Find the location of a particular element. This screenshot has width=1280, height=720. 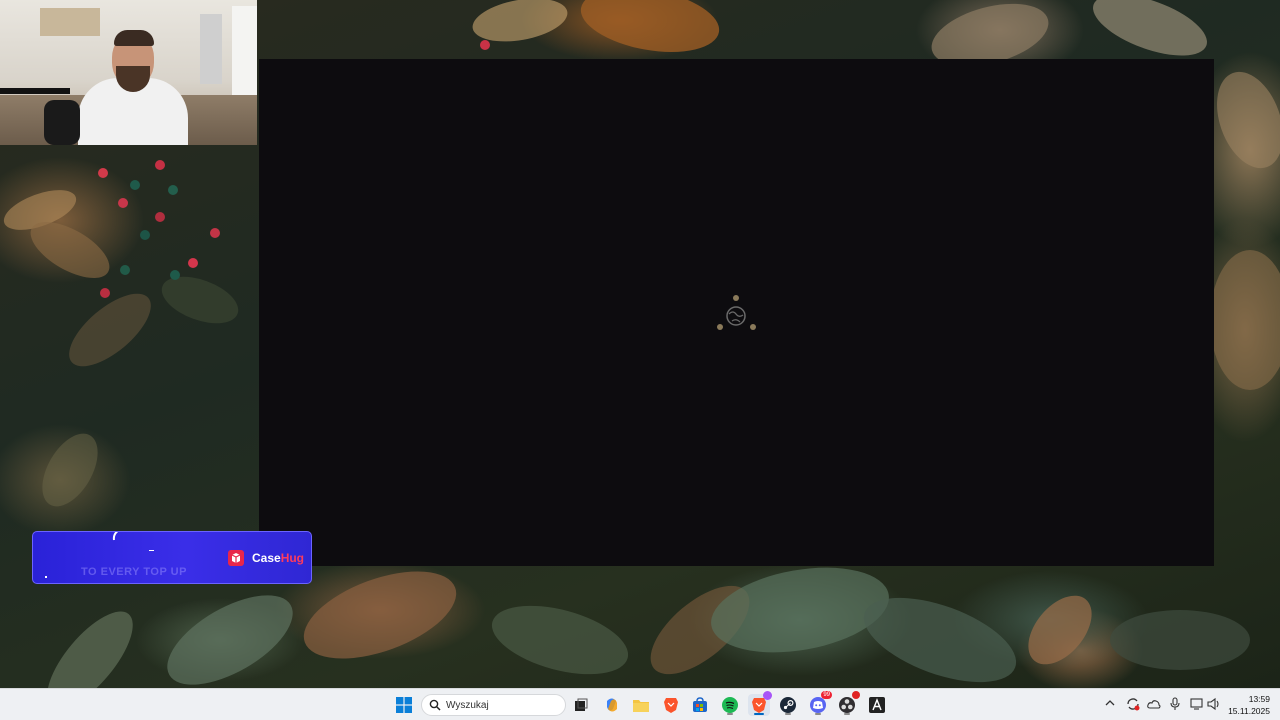

discord-icon is located at coordinates (818, 705).